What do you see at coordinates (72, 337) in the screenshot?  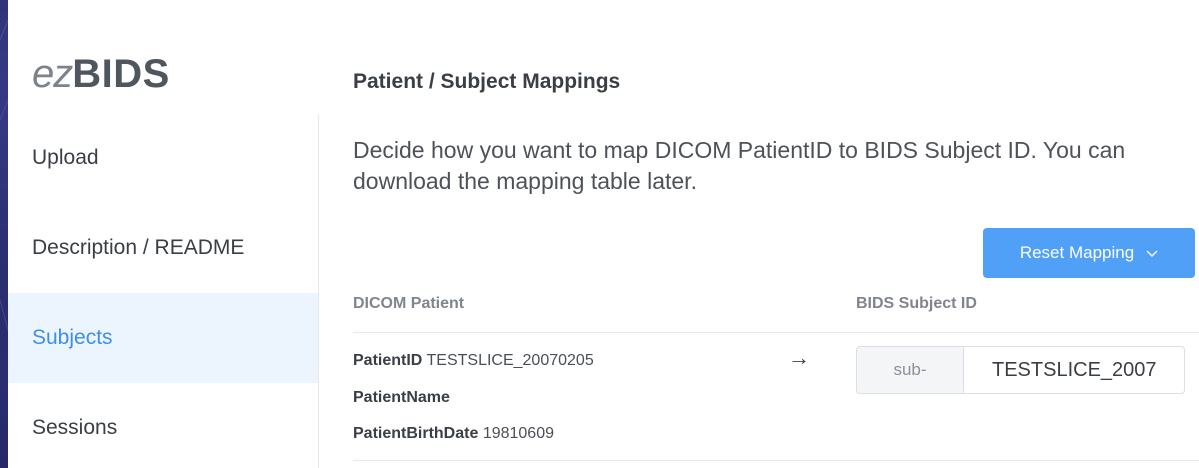 I see `sidebar-item-label: Subjects` at bounding box center [72, 337].